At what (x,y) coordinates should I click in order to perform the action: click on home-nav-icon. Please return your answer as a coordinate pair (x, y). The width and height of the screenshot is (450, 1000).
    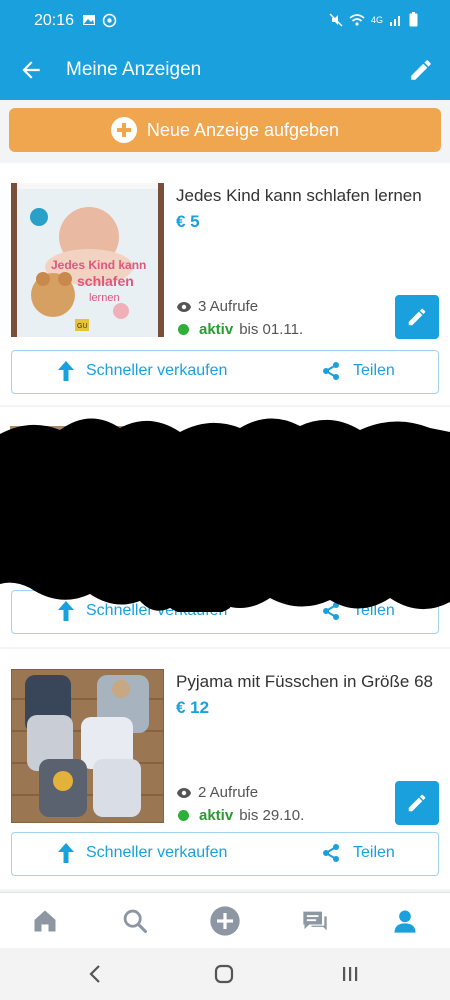
    Looking at the image, I should click on (224, 974).